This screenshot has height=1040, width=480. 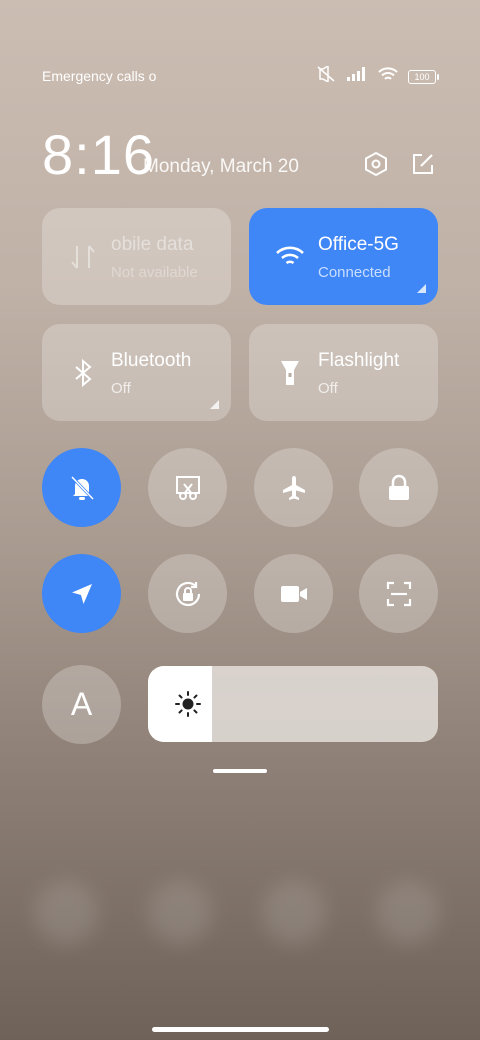 I want to click on auto-brightness-label: A, so click(x=81, y=704).